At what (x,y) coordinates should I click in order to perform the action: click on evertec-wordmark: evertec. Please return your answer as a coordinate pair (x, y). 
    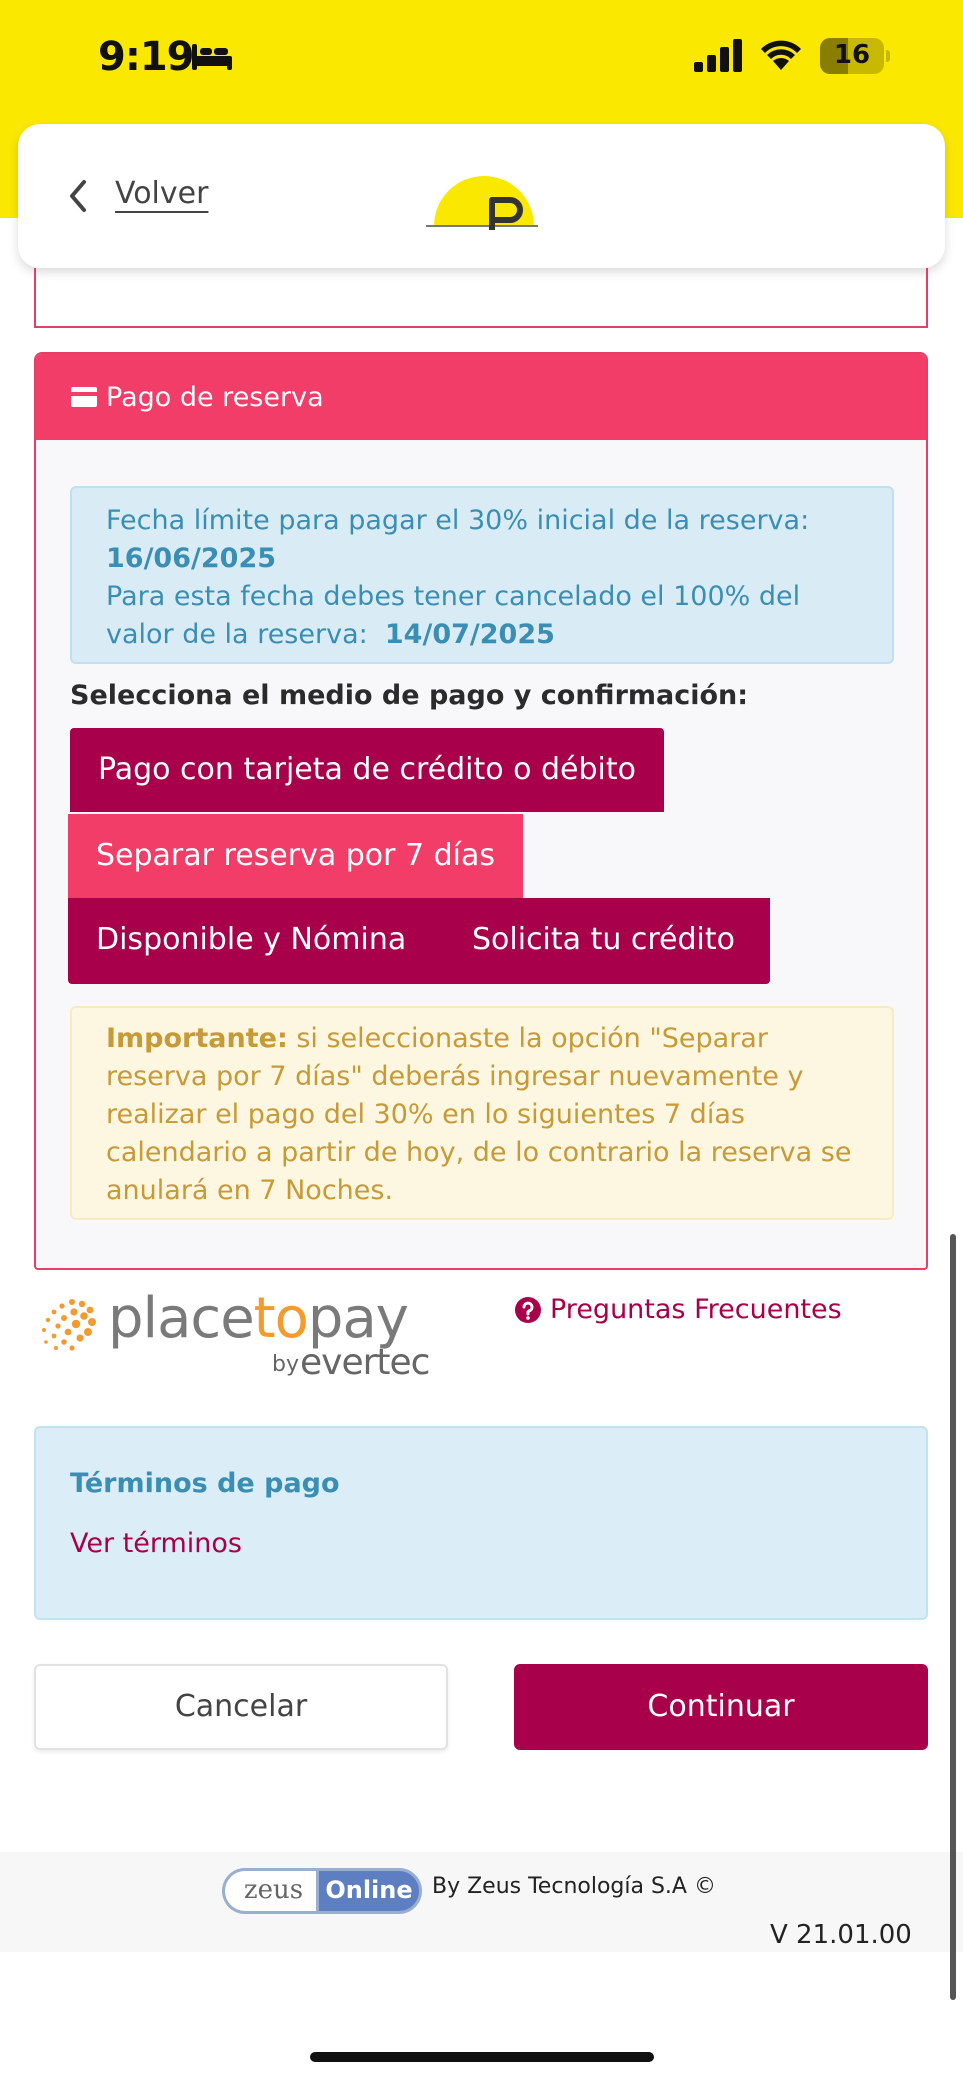
    Looking at the image, I should click on (365, 1362).